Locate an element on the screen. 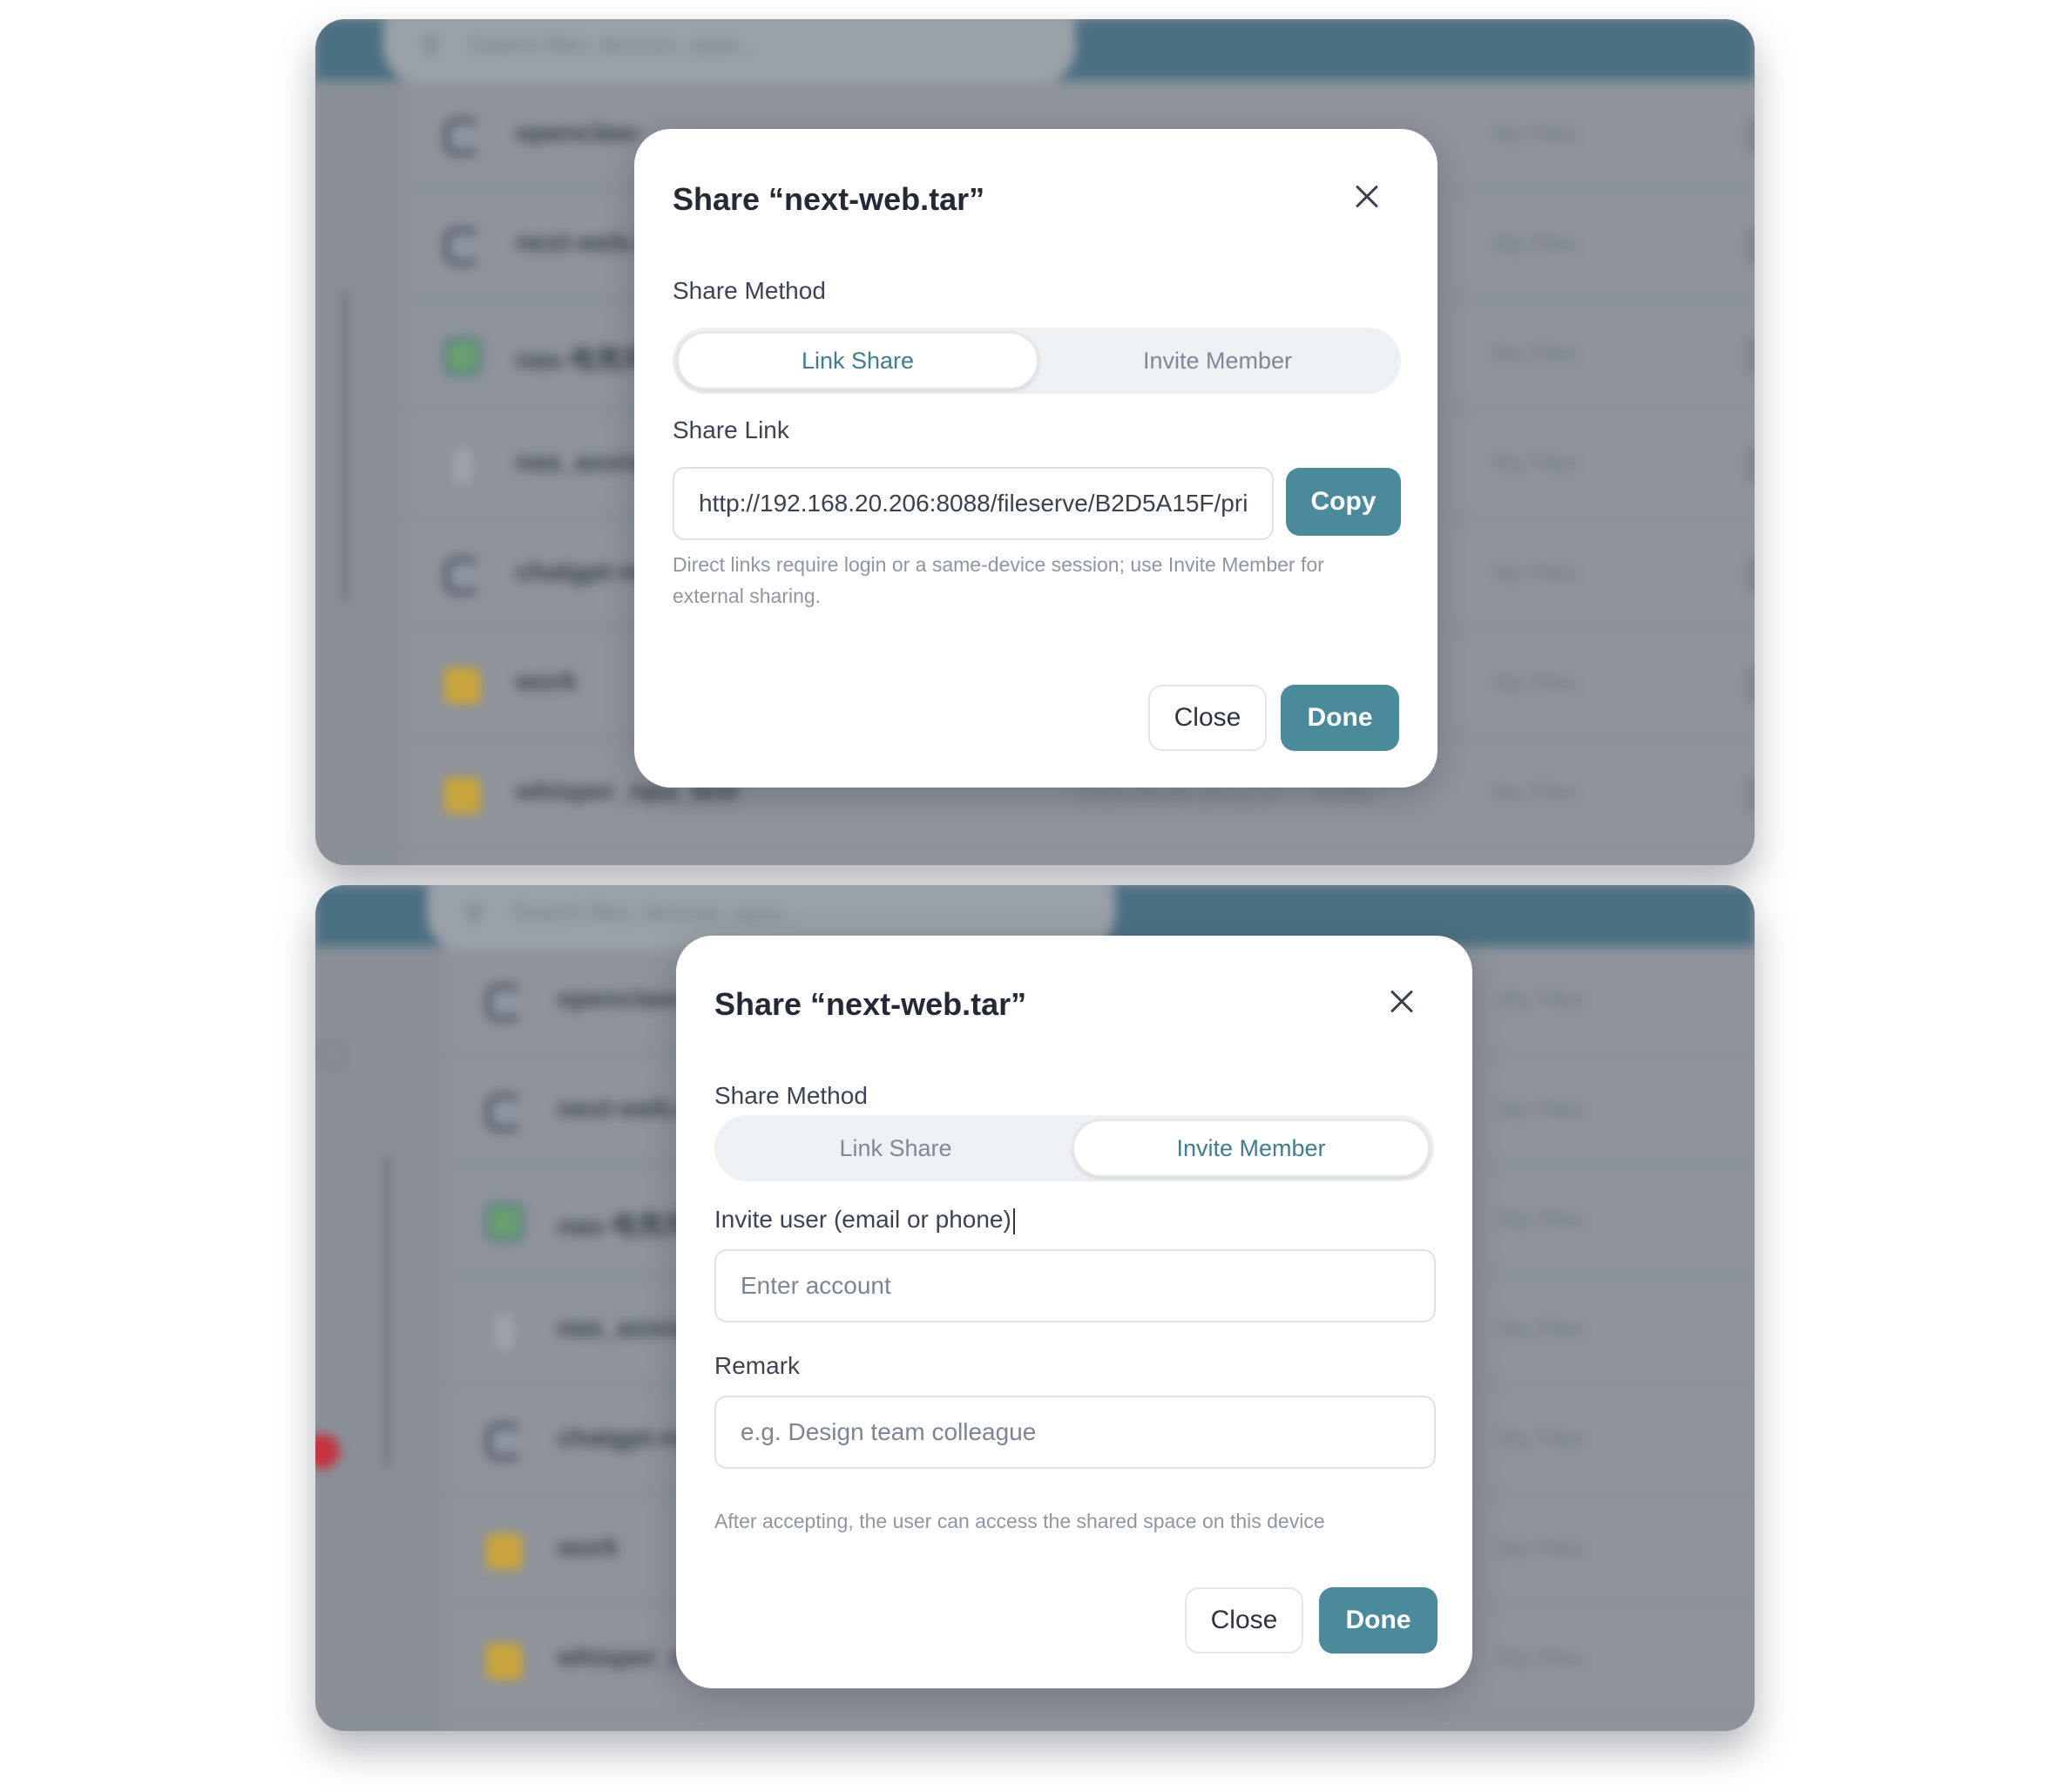  remark-label: Remark is located at coordinates (757, 1365).